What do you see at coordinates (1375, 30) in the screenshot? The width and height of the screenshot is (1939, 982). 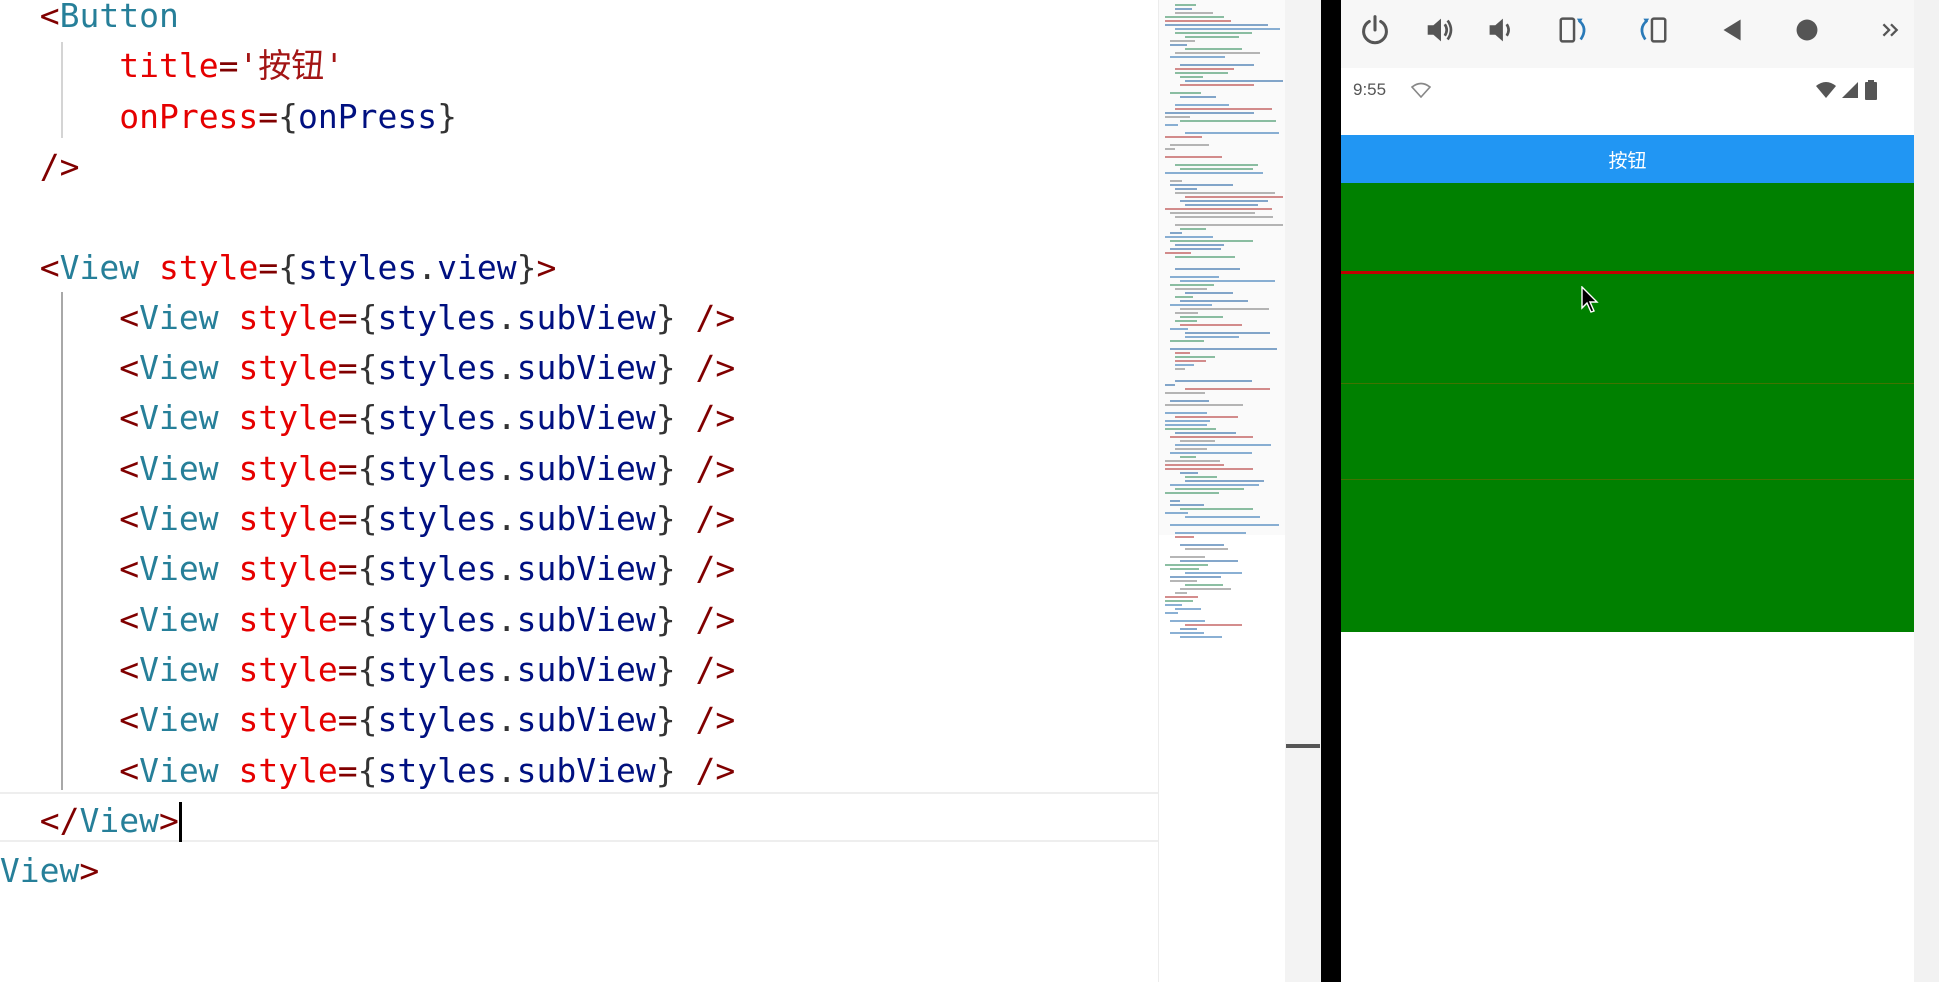 I see `power-icon` at bounding box center [1375, 30].